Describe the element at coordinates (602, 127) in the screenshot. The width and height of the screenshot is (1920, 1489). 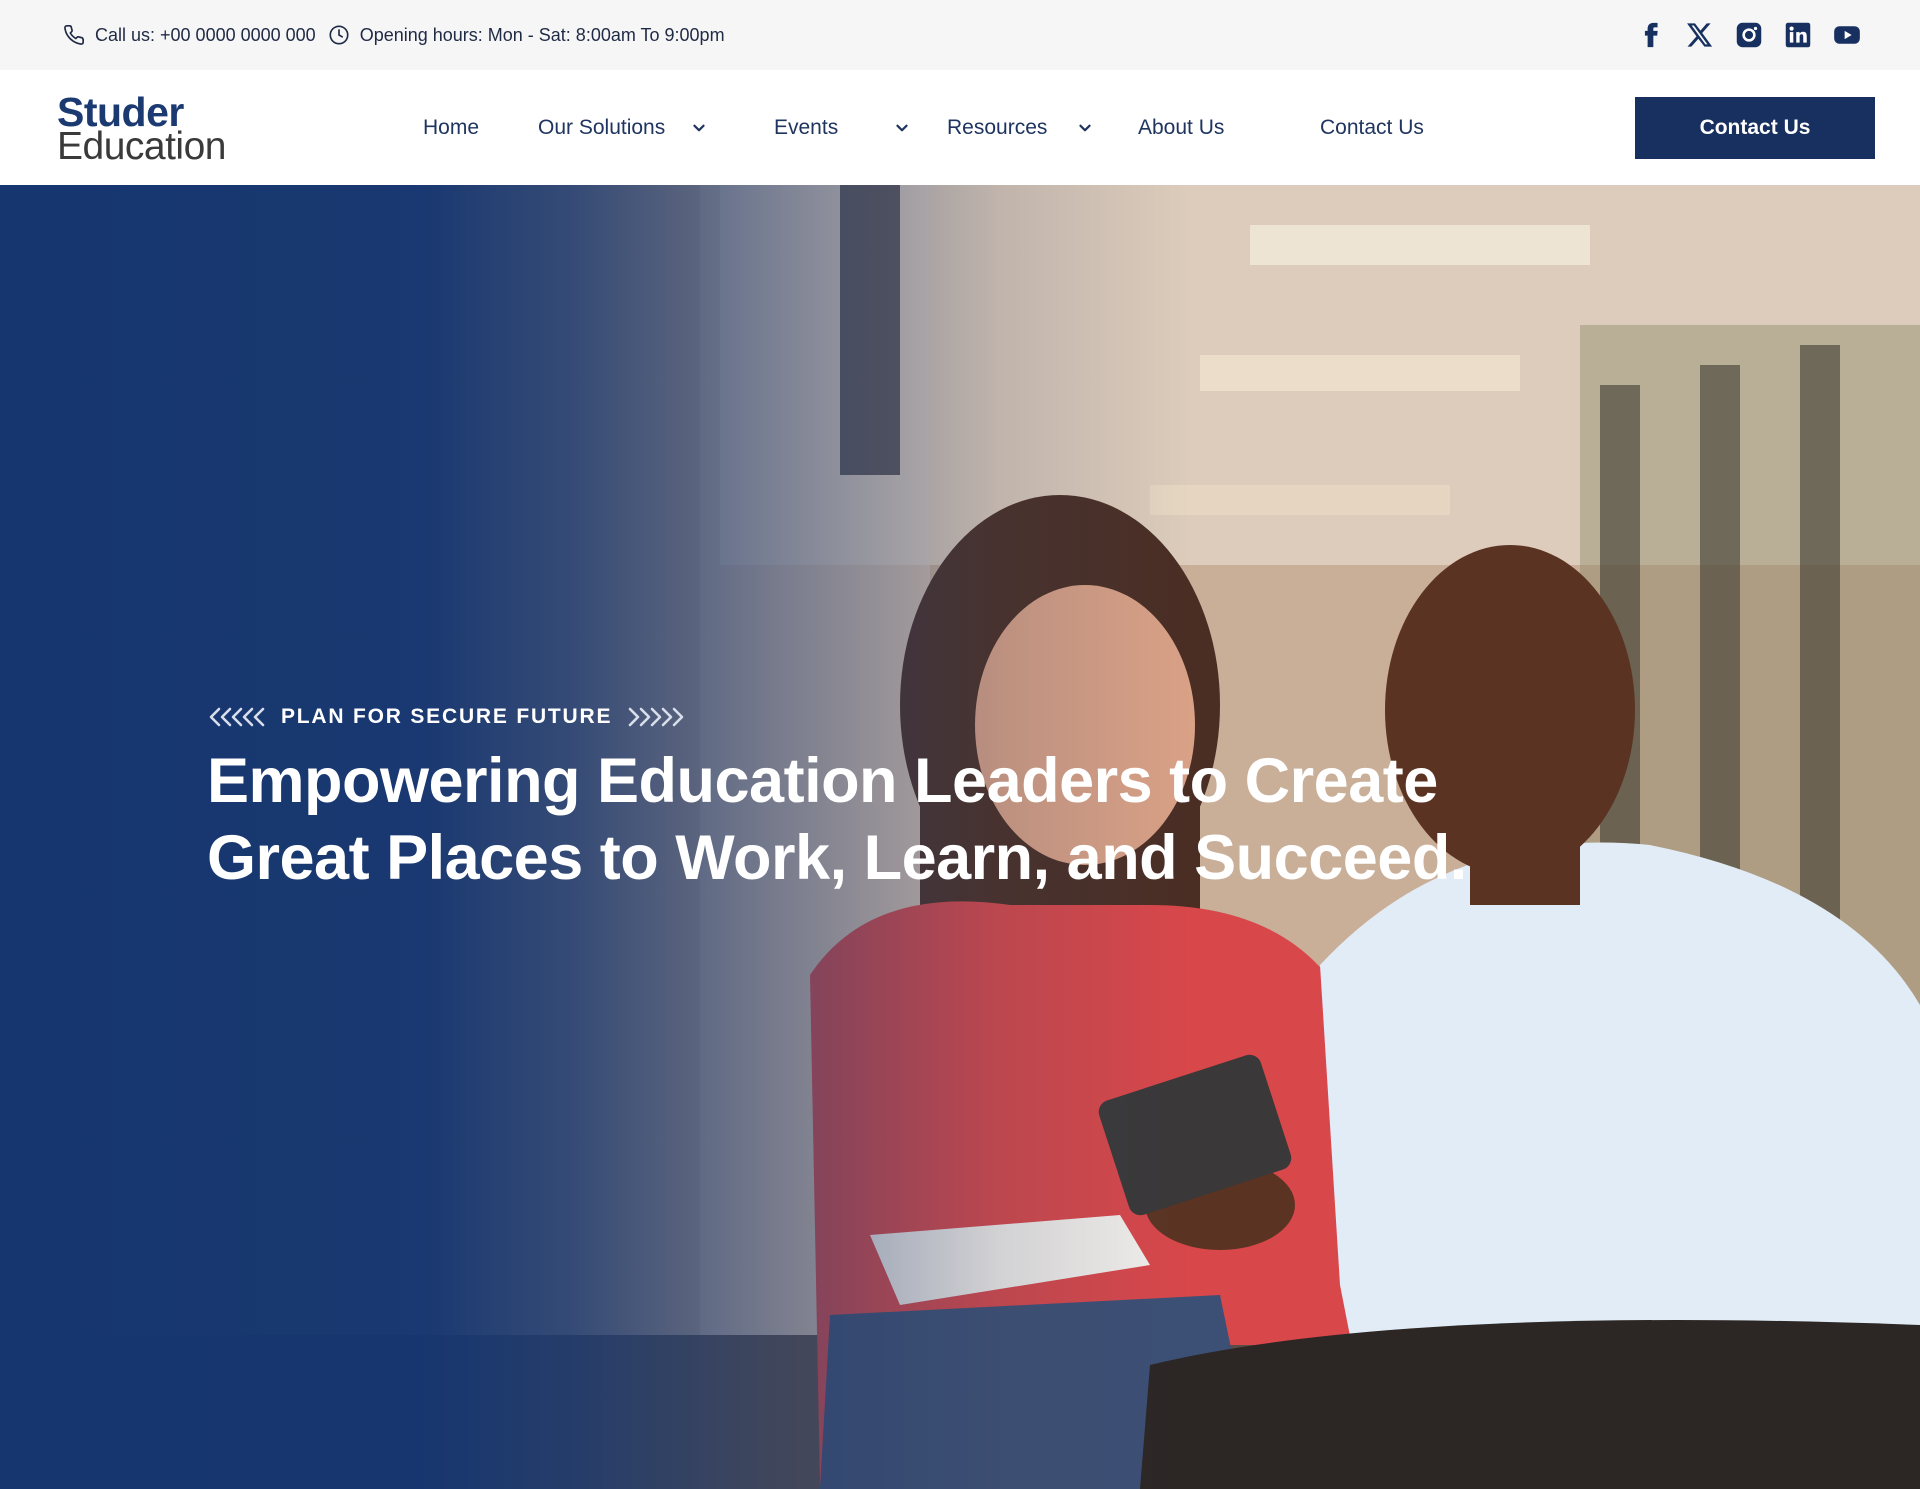
I see `nav-solutions-label: Our Solutions` at that location.